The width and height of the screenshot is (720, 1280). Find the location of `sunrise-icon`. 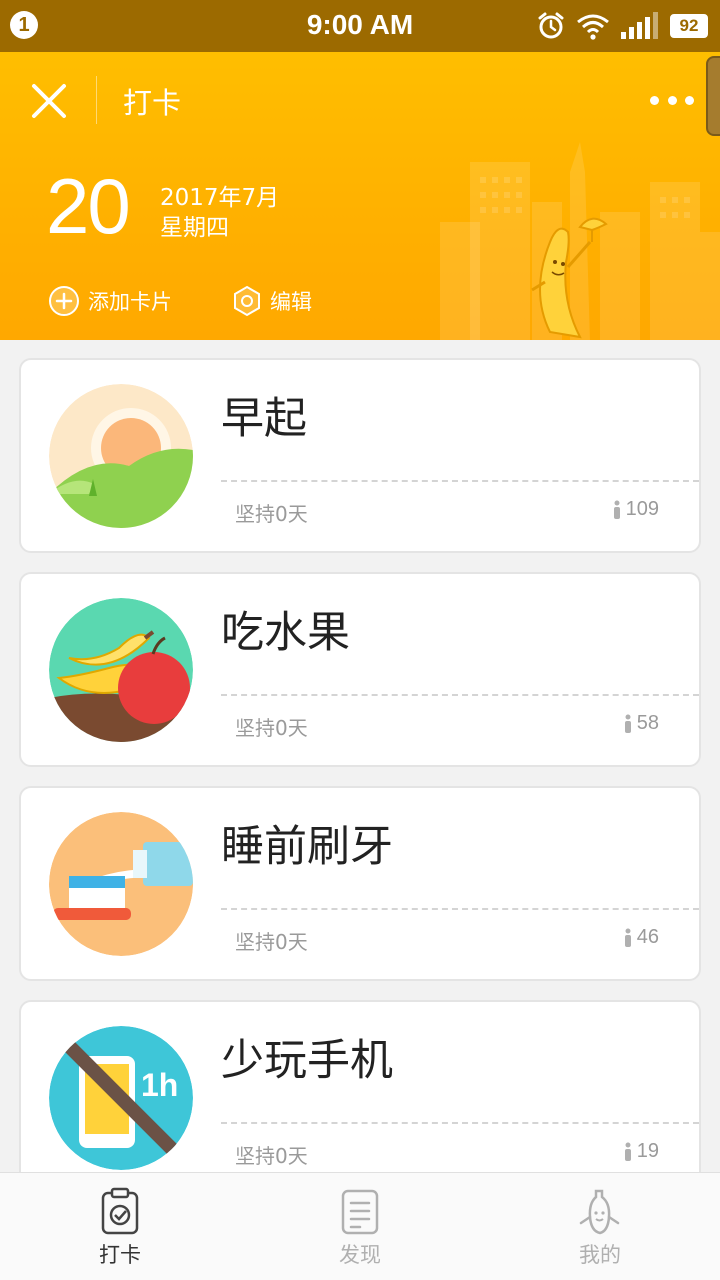

sunrise-icon is located at coordinates (121, 456).